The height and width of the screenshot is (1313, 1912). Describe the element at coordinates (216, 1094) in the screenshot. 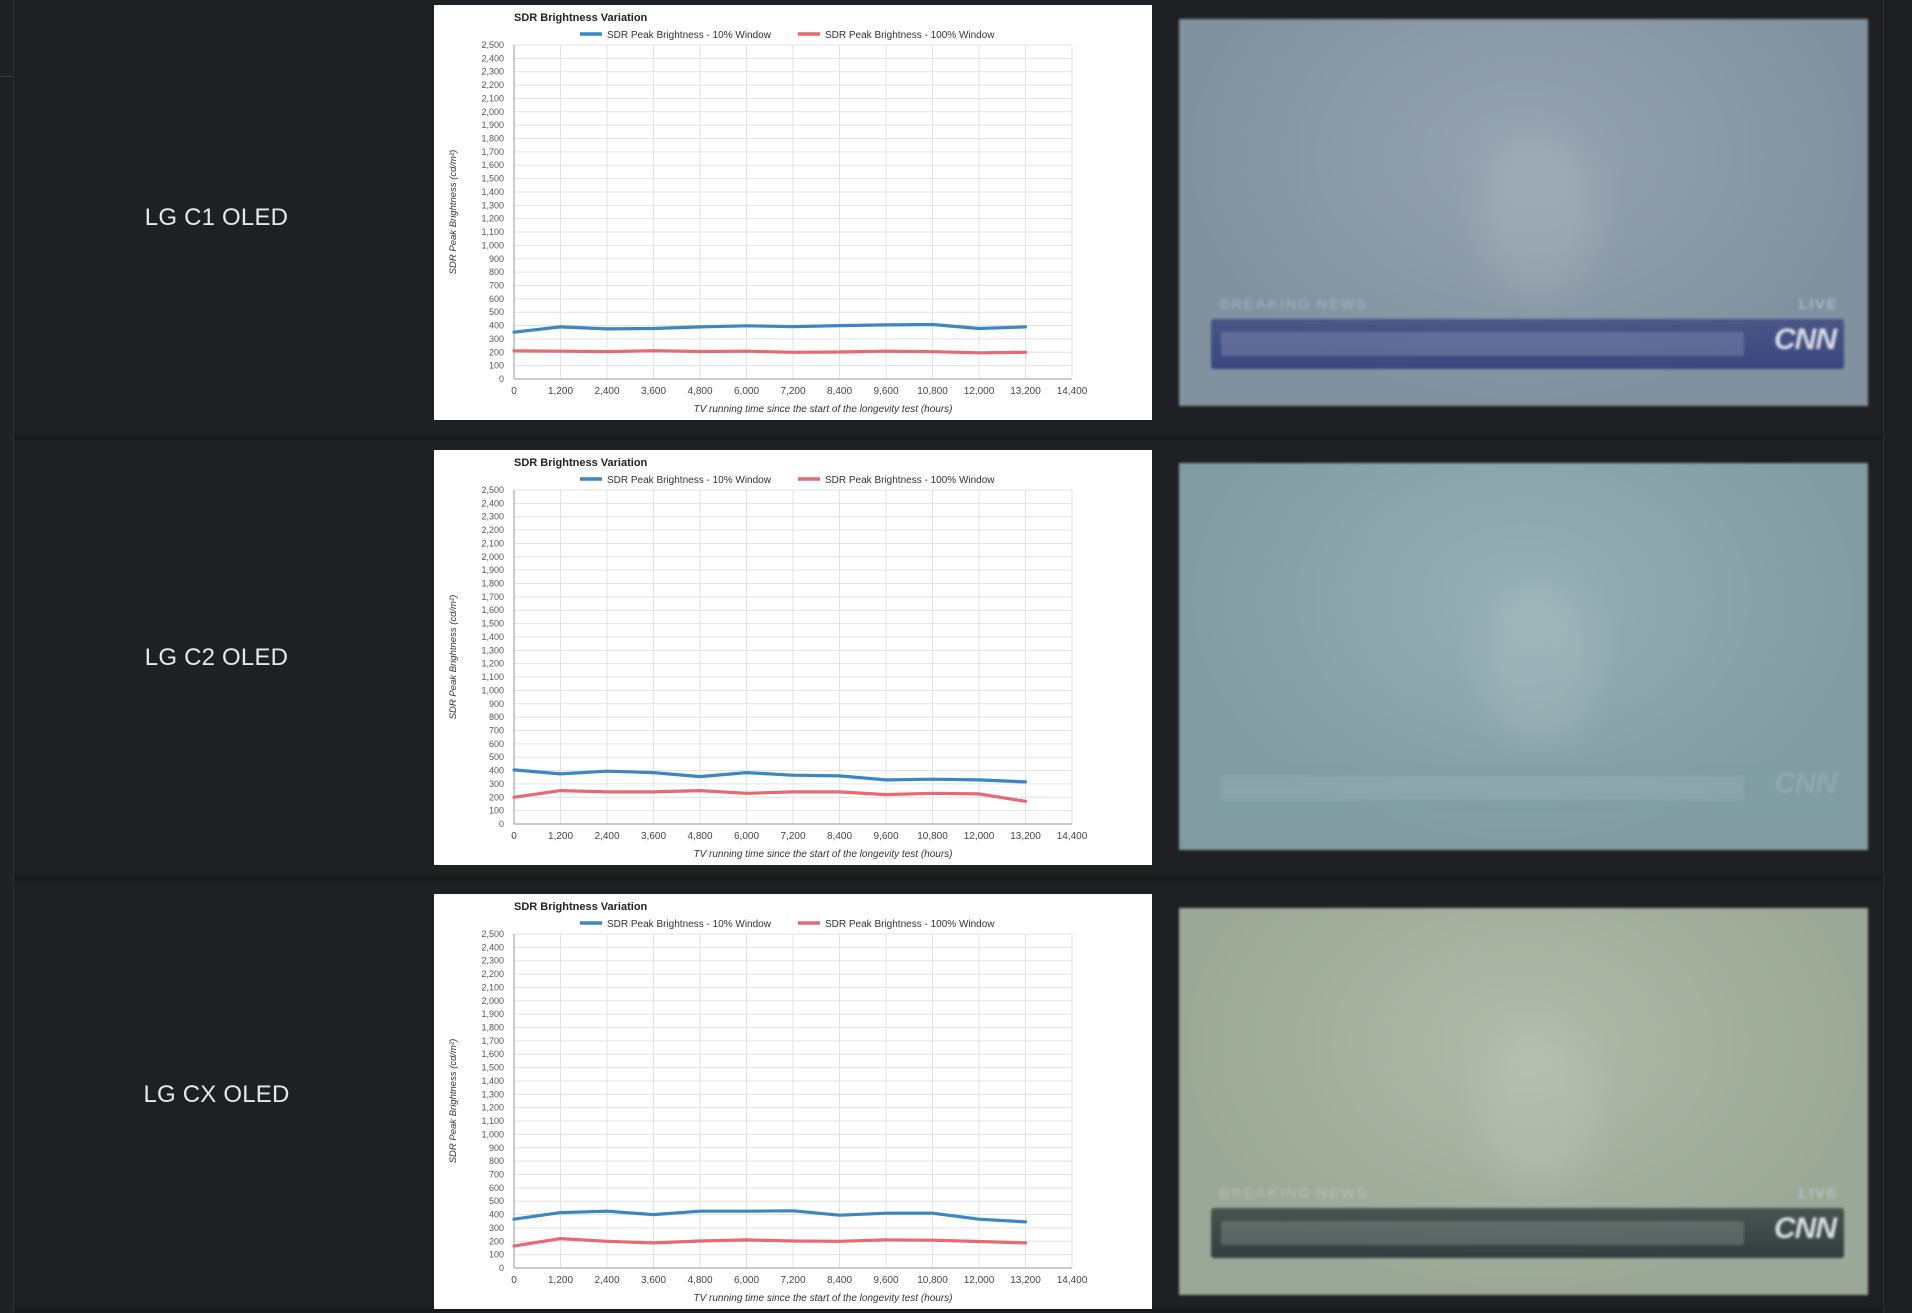

I see `model-name: LG CX OLED` at that location.